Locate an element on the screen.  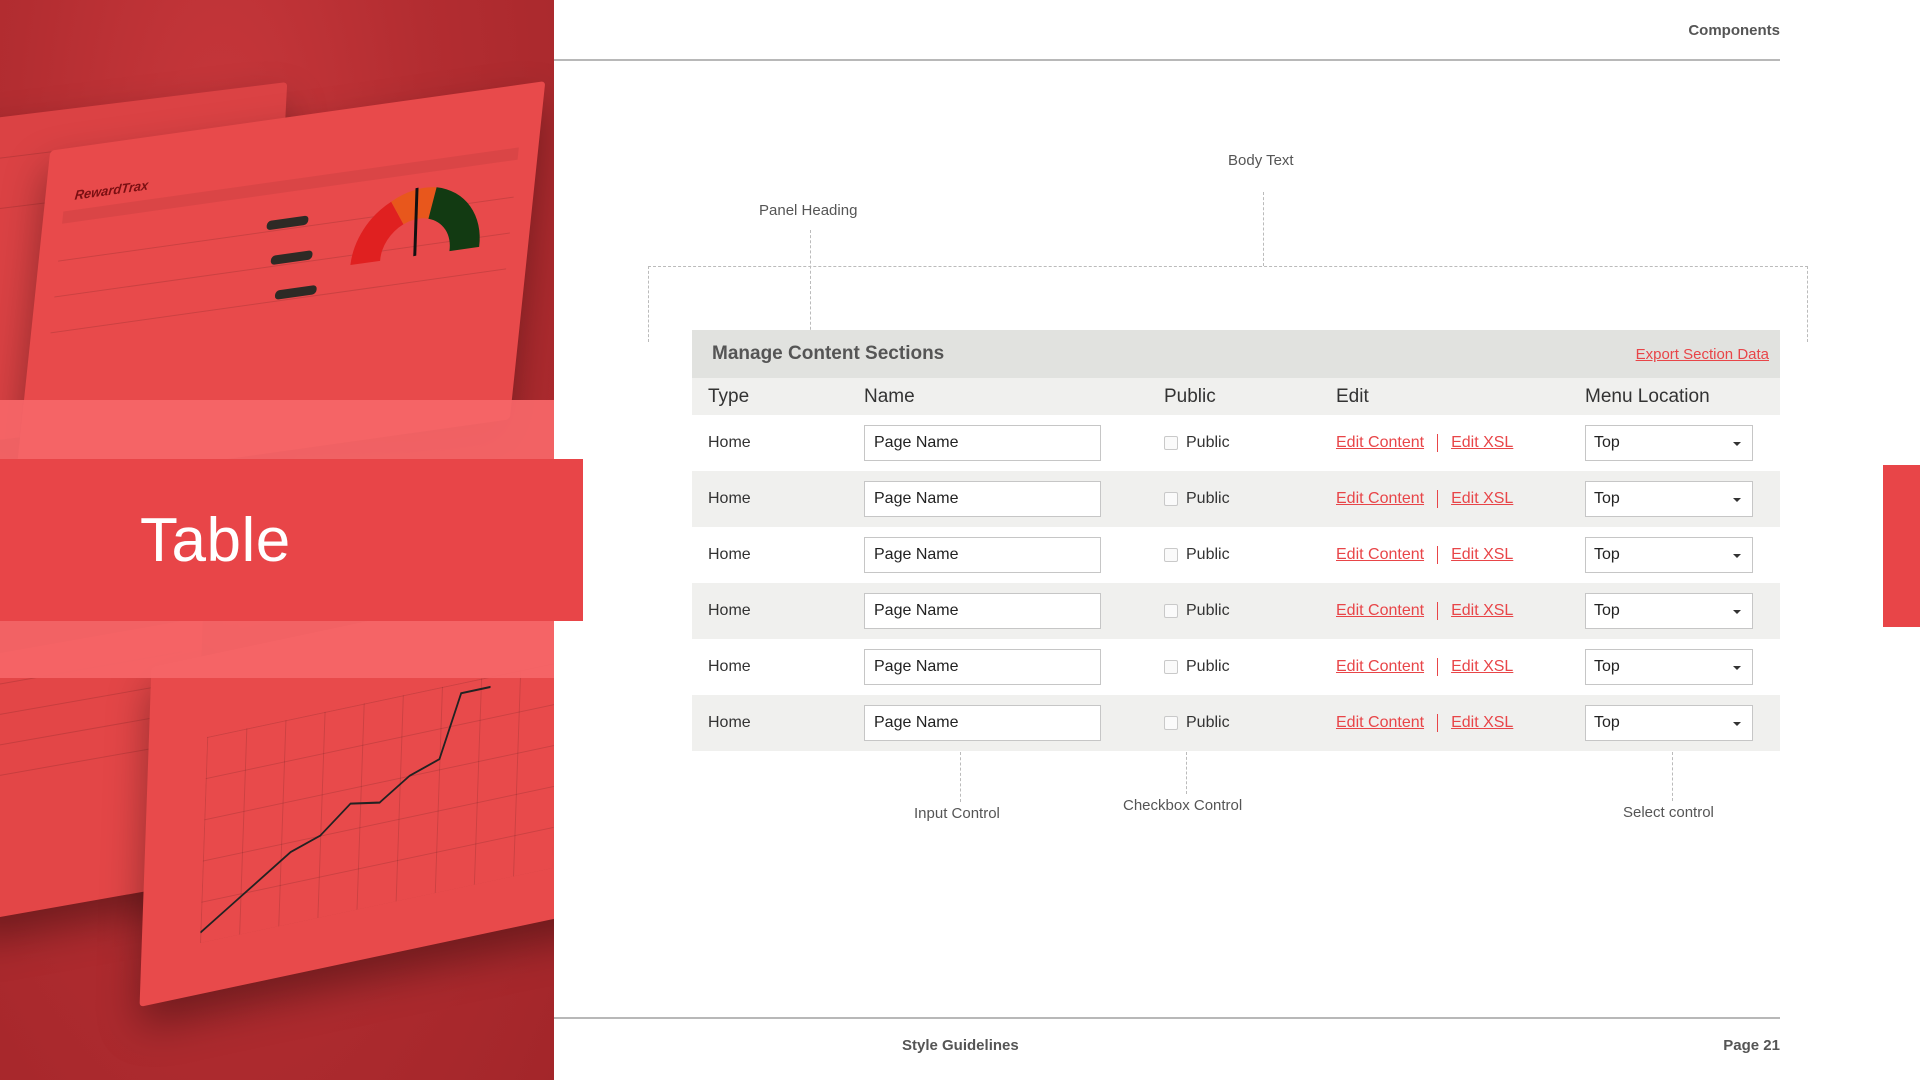
side-bookmark-tab is located at coordinates (1901, 546).